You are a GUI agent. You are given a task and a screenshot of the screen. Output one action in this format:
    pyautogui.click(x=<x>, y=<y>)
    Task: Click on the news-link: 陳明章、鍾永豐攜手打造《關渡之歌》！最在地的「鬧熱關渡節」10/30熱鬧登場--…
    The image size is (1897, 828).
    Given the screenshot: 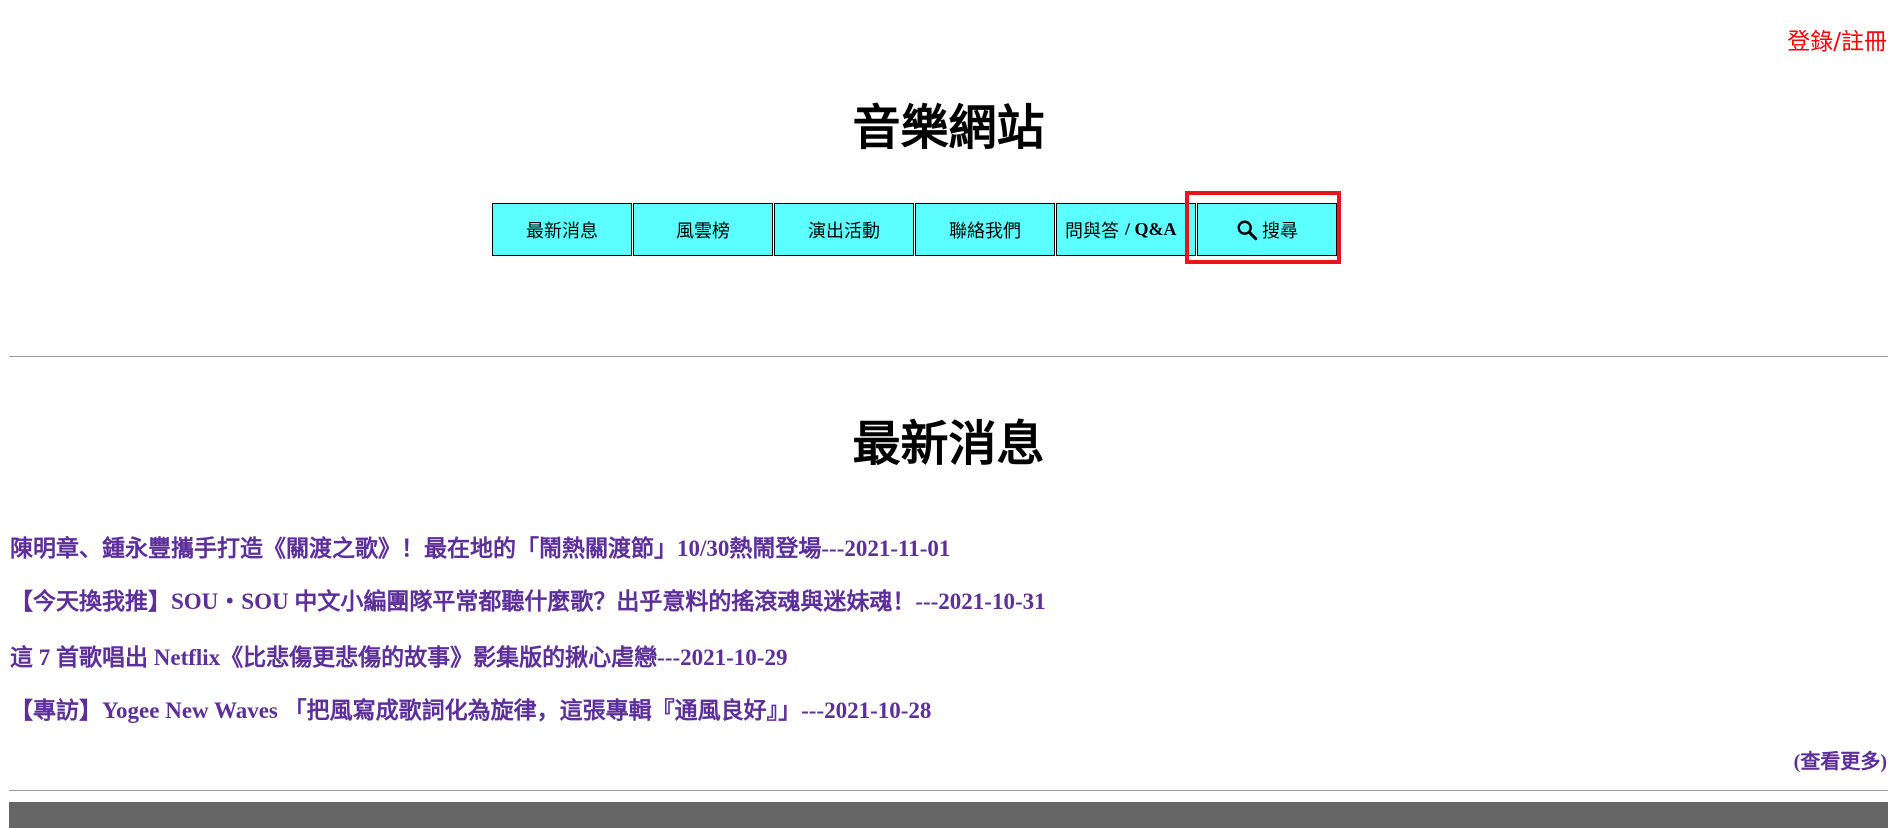 What is the action you would take?
    pyautogui.click(x=480, y=546)
    